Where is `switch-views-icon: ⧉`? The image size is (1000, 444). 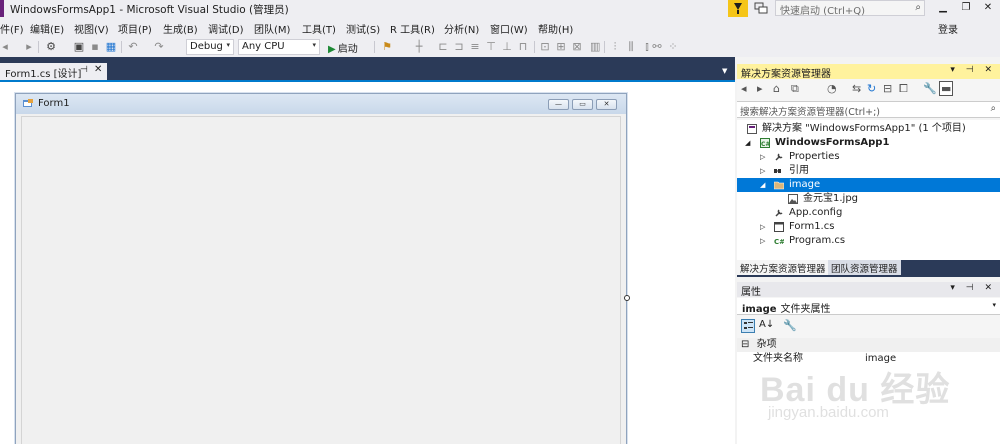 switch-views-icon: ⧉ is located at coordinates (795, 89).